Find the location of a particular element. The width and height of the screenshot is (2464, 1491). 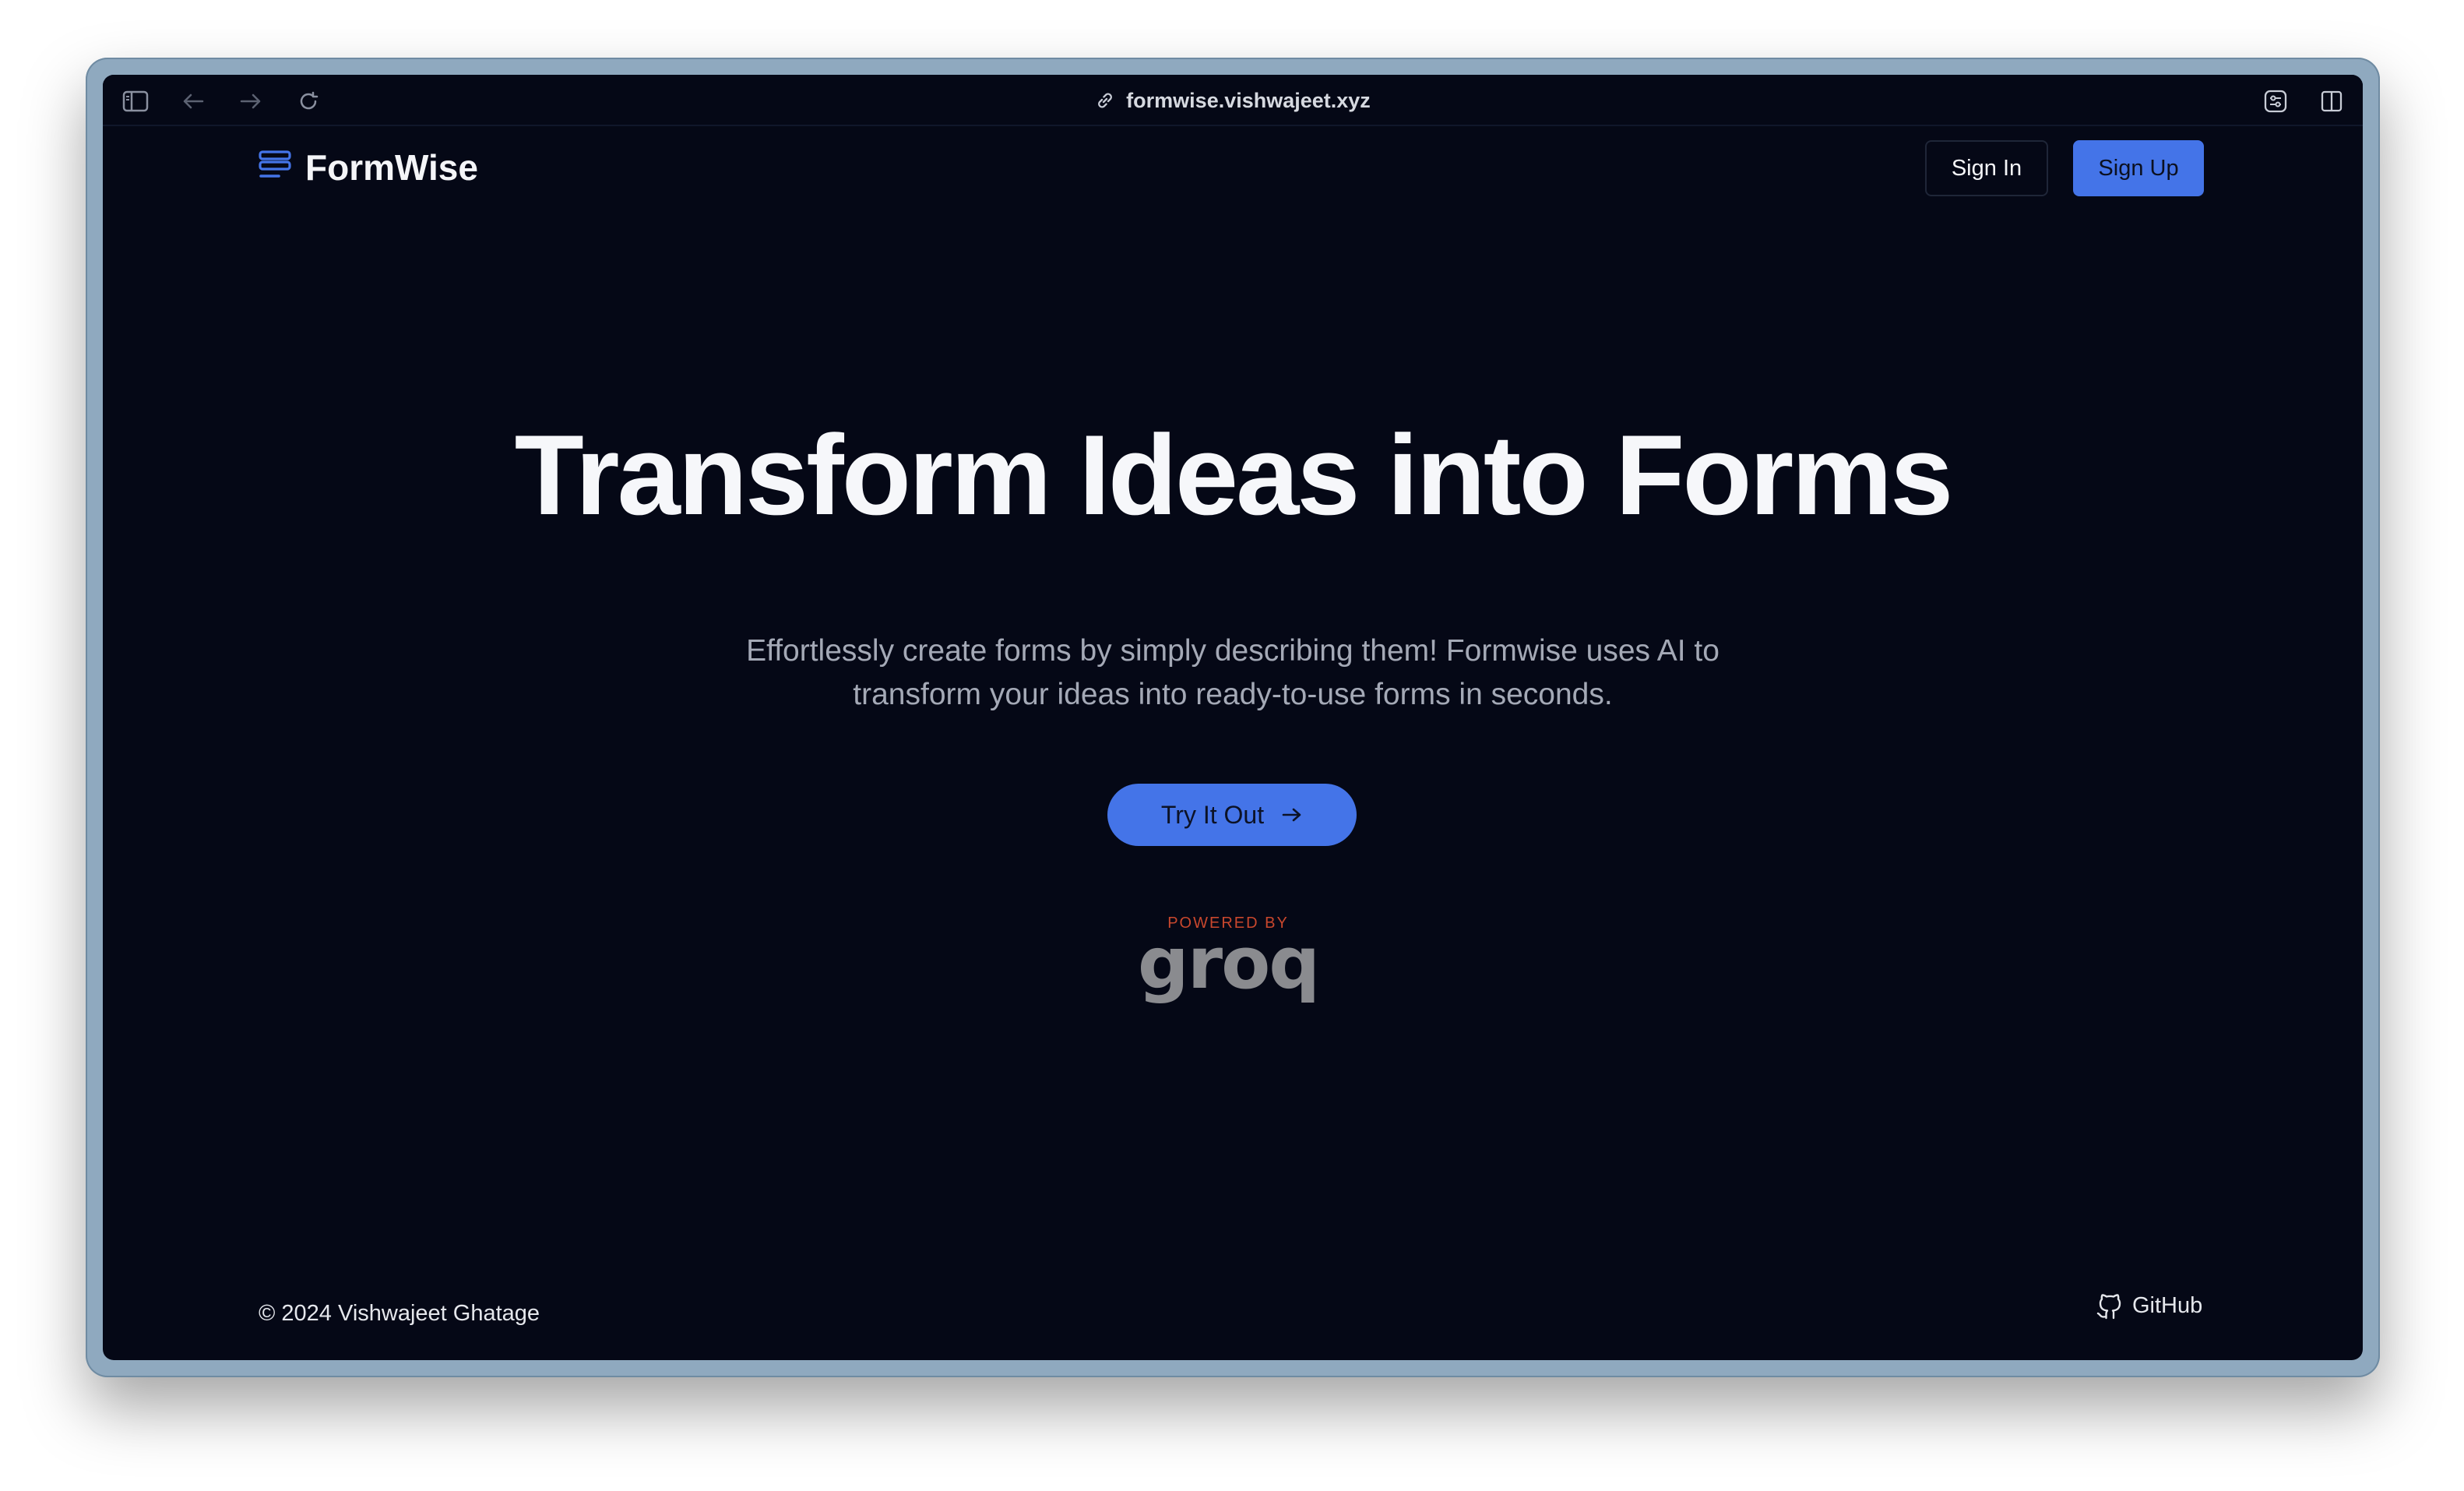

form-stack-icon is located at coordinates (275, 167).